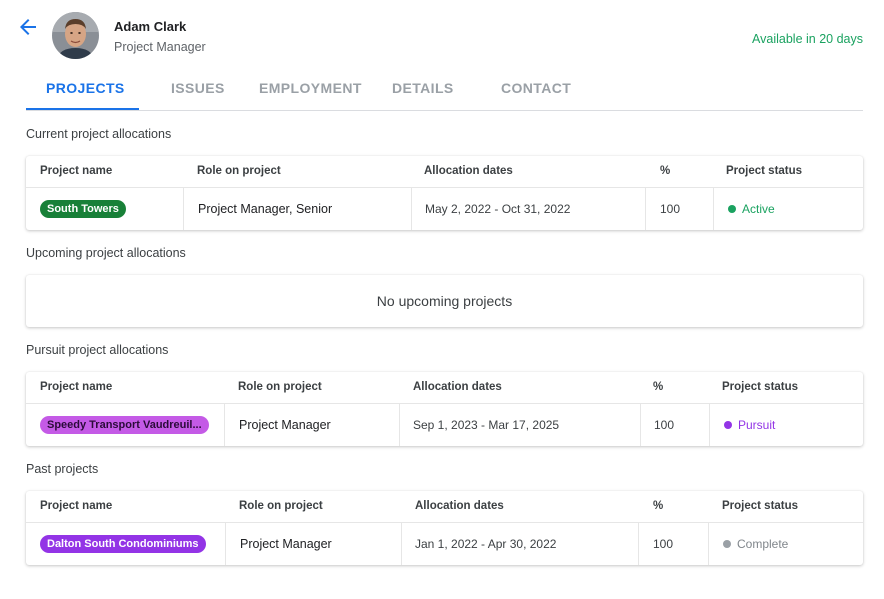 The image size is (884, 599). Describe the element at coordinates (97, 350) in the screenshot. I see `pursuit-allocations-label: Pursuit project allocations` at that location.